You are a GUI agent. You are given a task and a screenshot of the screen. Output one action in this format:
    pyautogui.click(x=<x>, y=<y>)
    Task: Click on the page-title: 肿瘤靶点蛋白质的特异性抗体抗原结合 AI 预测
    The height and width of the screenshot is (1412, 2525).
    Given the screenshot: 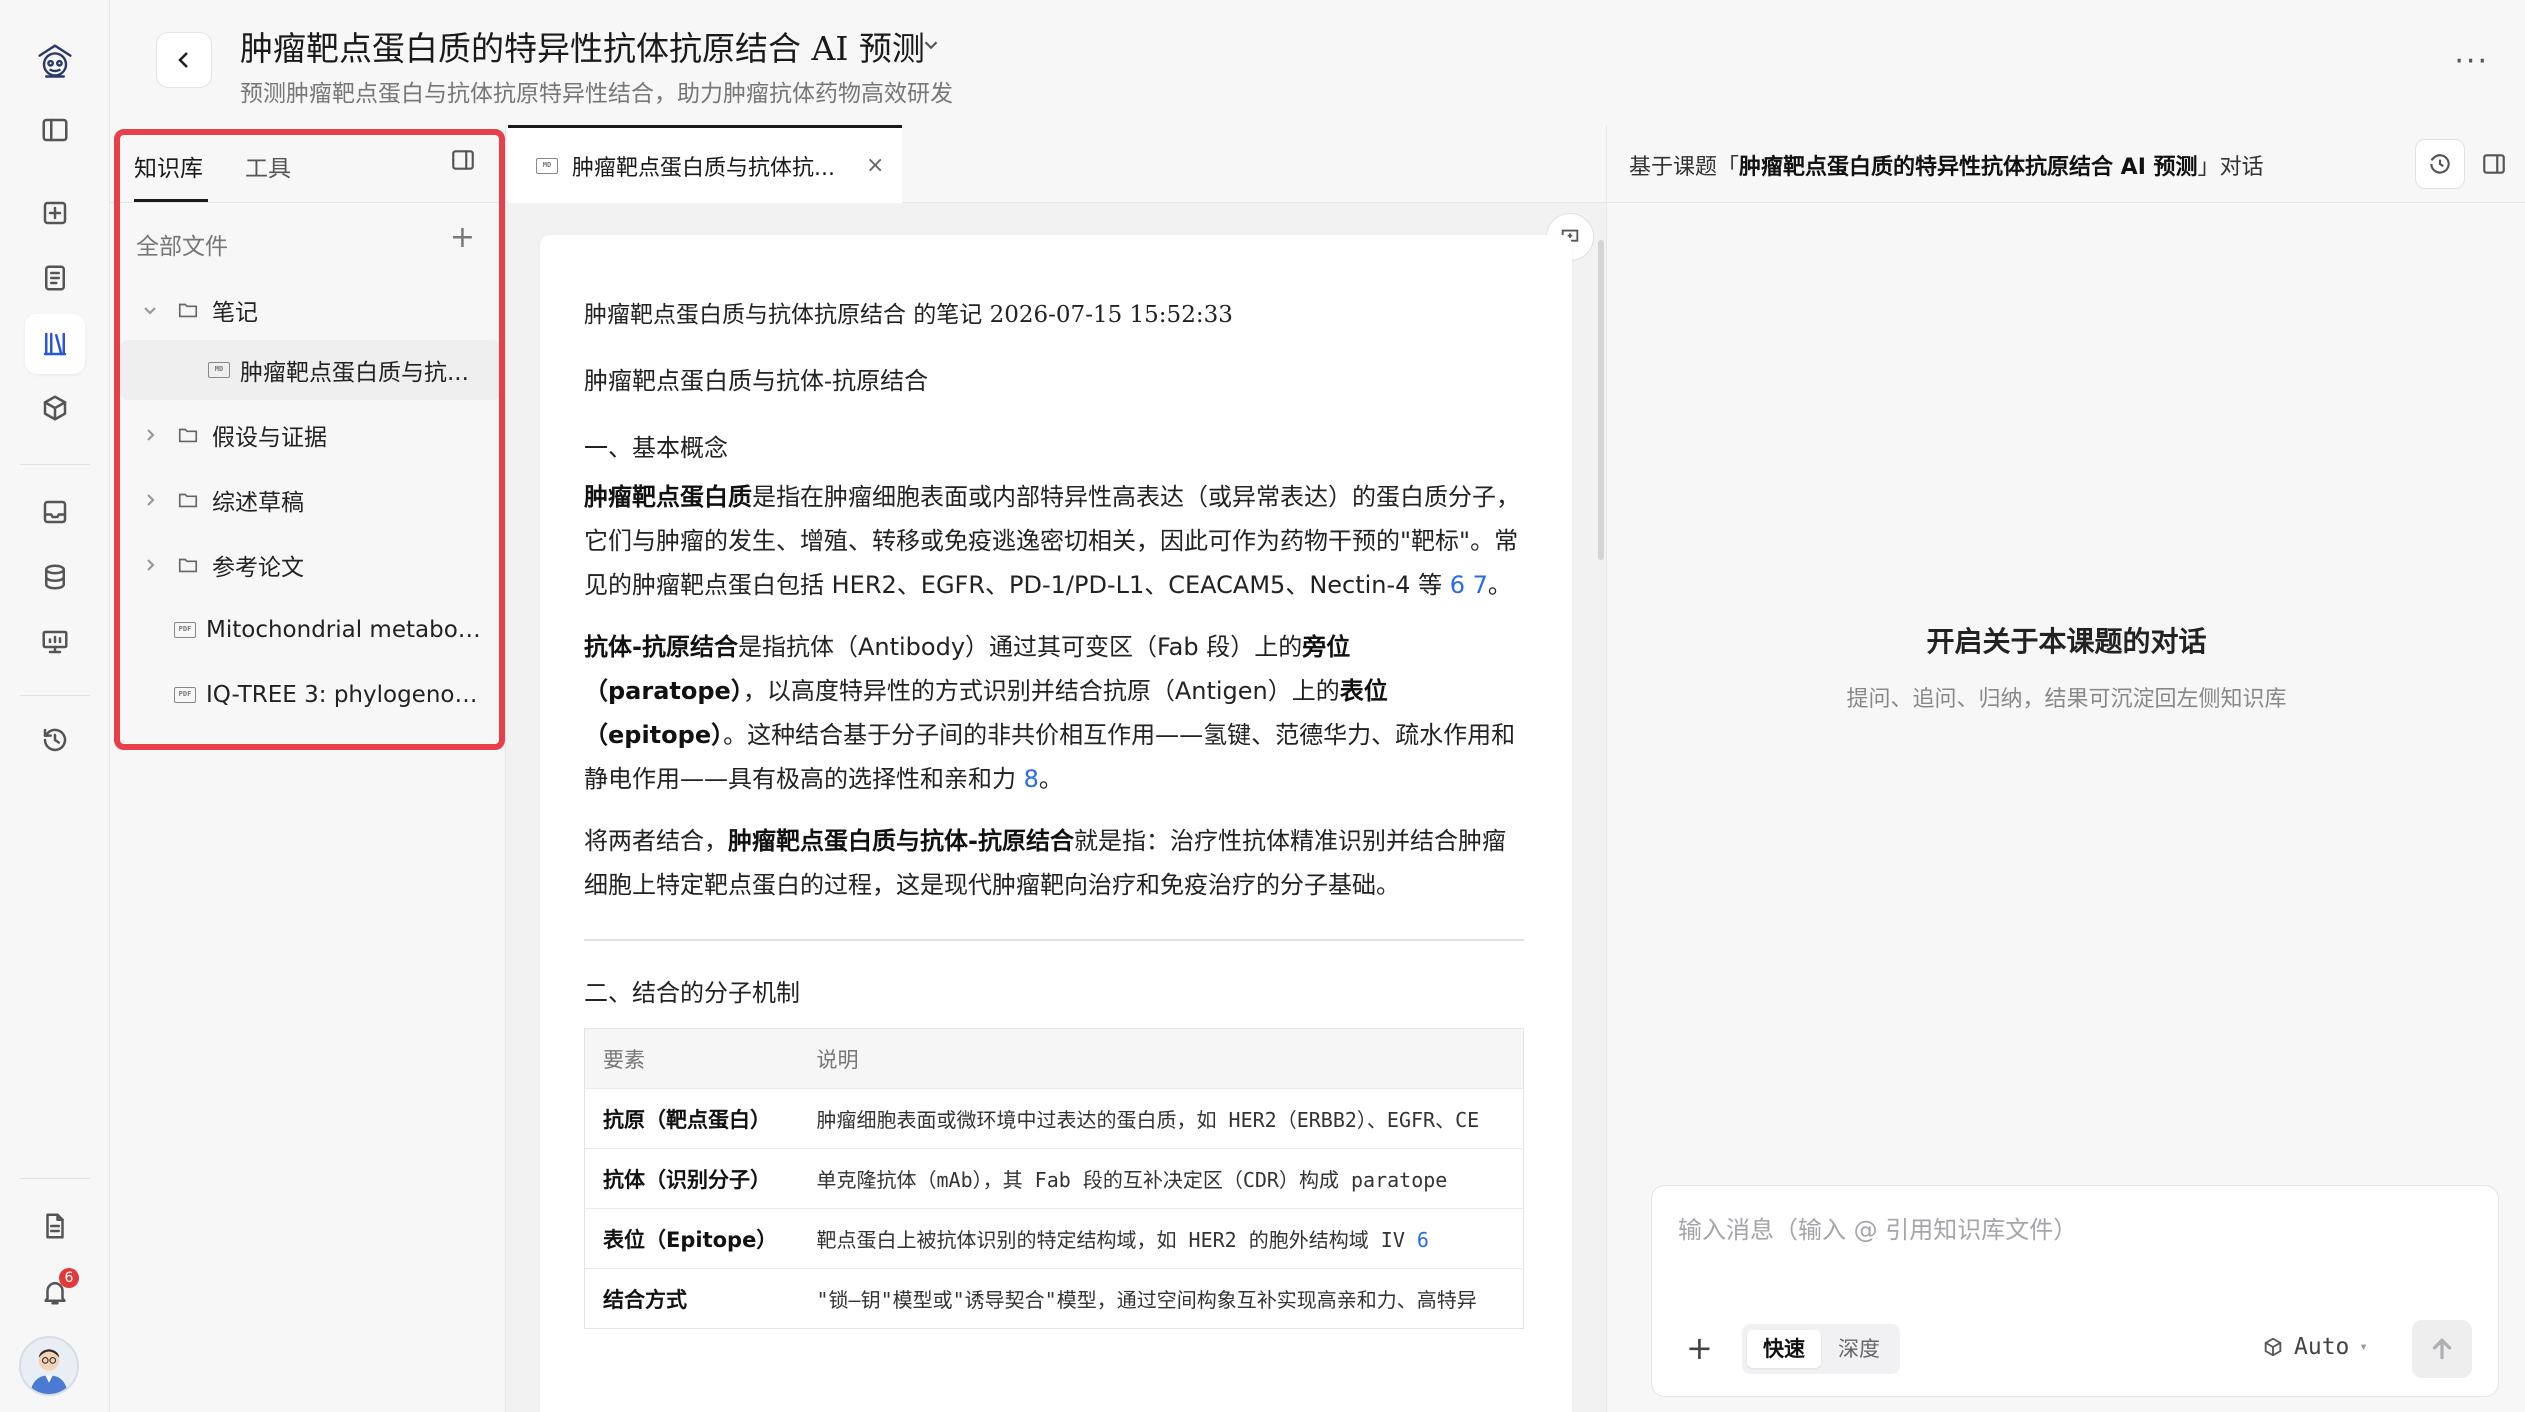 What is the action you would take?
    pyautogui.click(x=582, y=48)
    